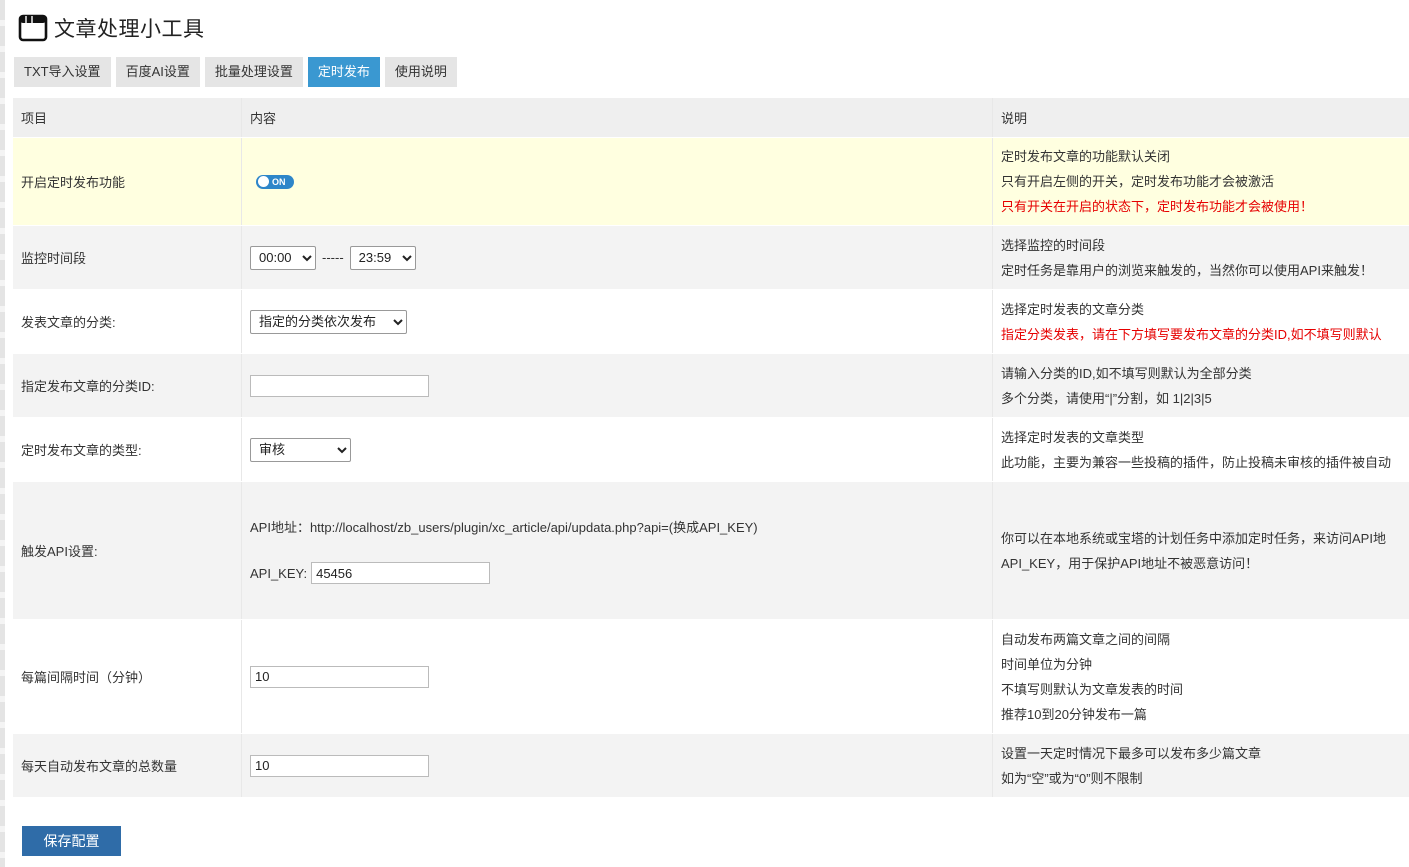  I want to click on note-line: 选择定时发表的文章分类, so click(1073, 309).